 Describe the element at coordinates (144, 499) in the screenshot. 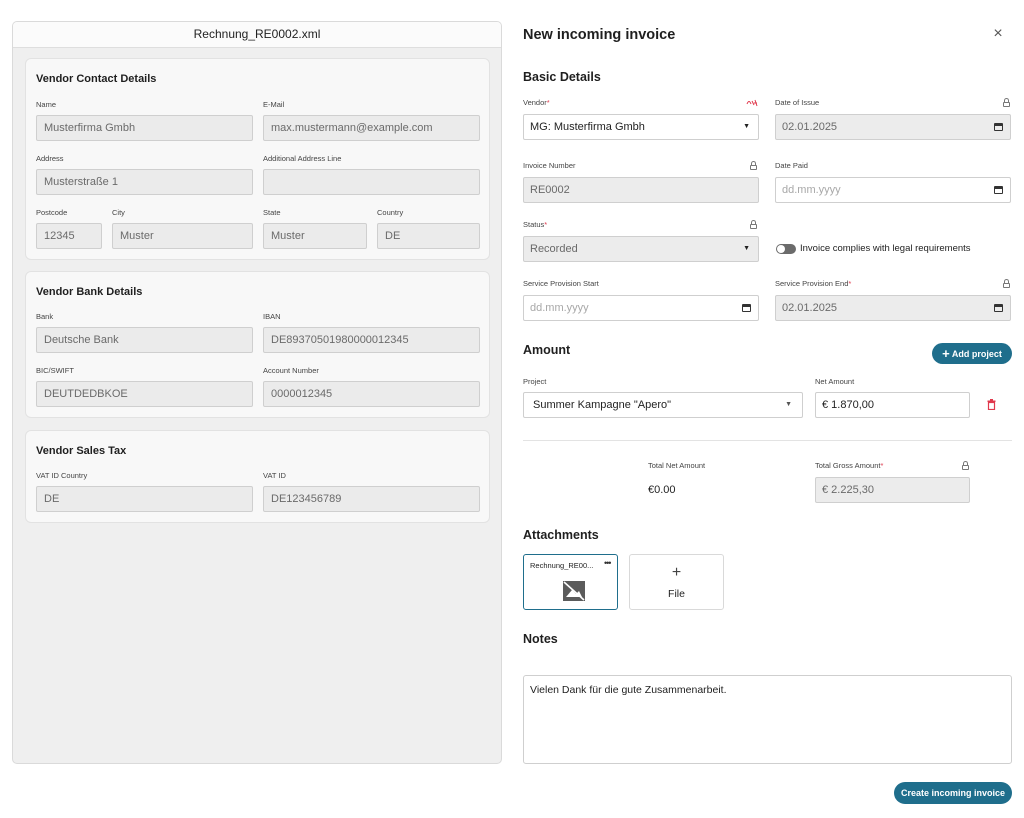

I see `vat-country-field: DE` at that location.